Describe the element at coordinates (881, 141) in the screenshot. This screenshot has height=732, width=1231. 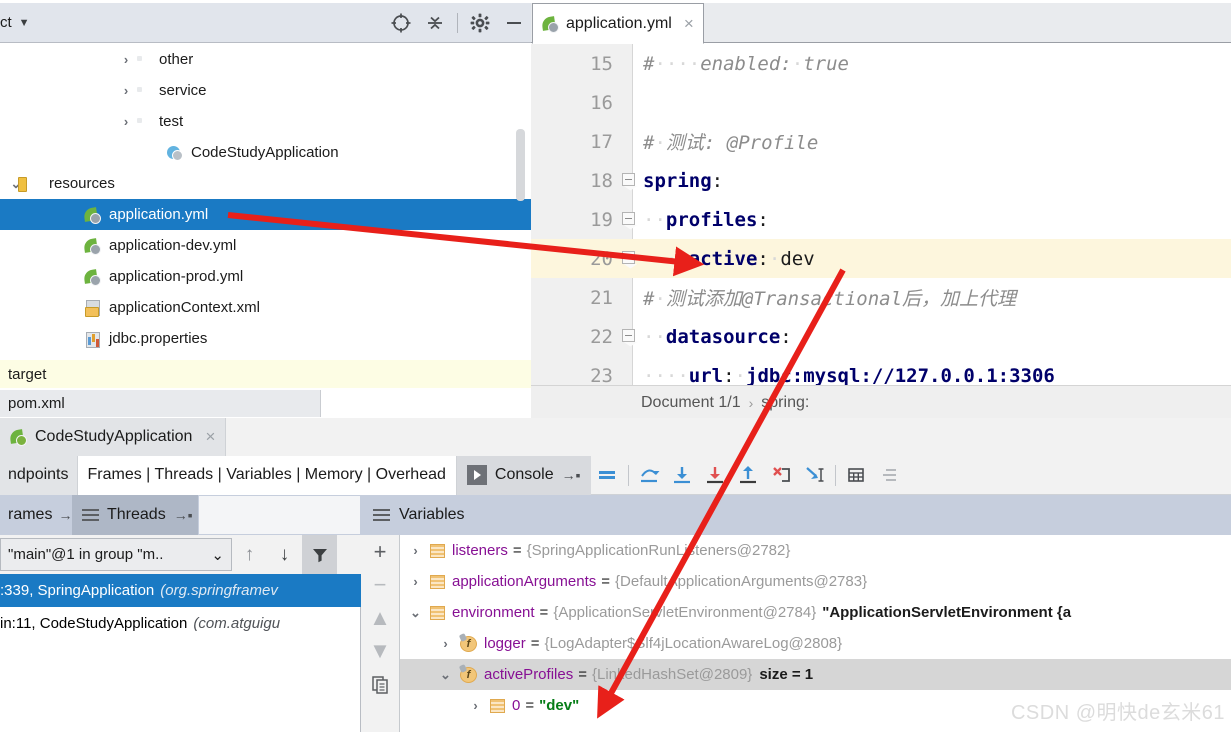
I see `code-line-17: 17 #·测试: @Profile` at that location.